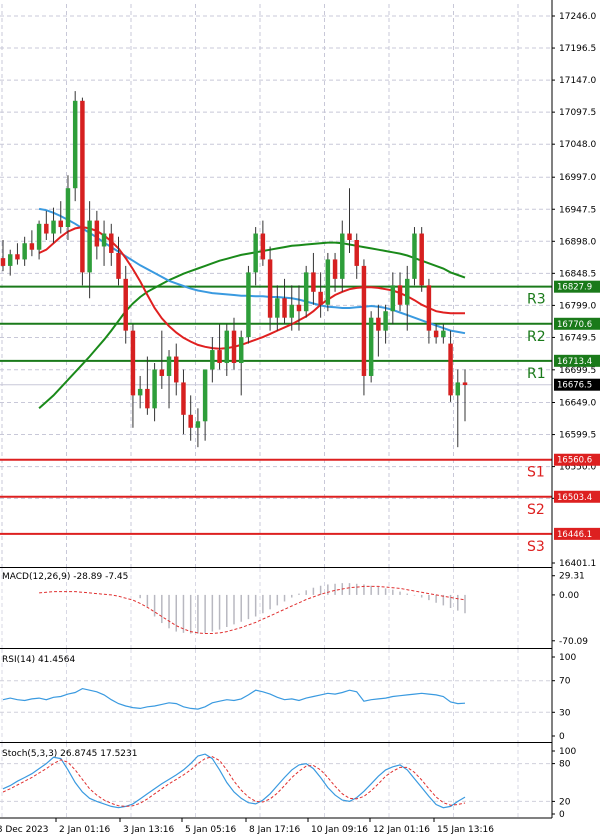  What do you see at coordinates (562, 815) in the screenshot?
I see `stoch-tick-label: 0` at bounding box center [562, 815].